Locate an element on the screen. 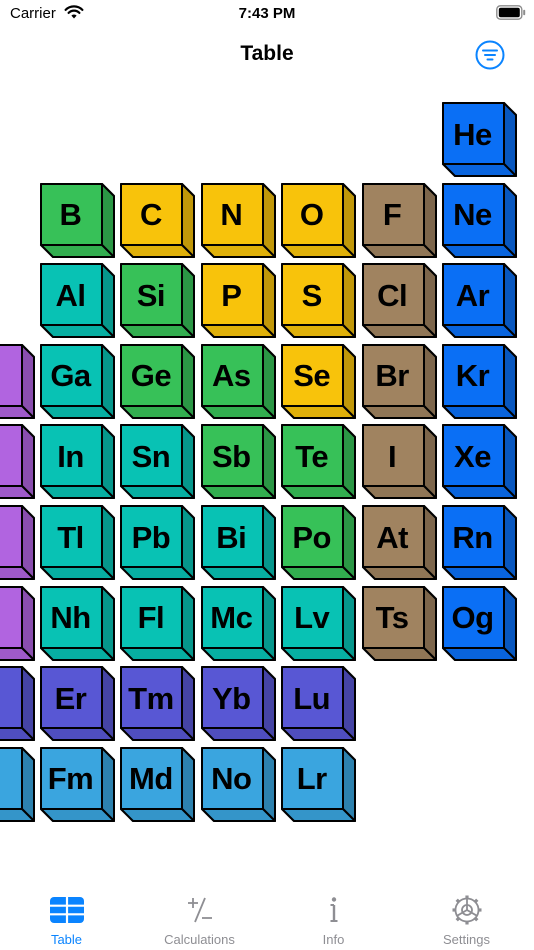 The height and width of the screenshot is (950, 534). element-tile: In is located at coordinates (77, 462).